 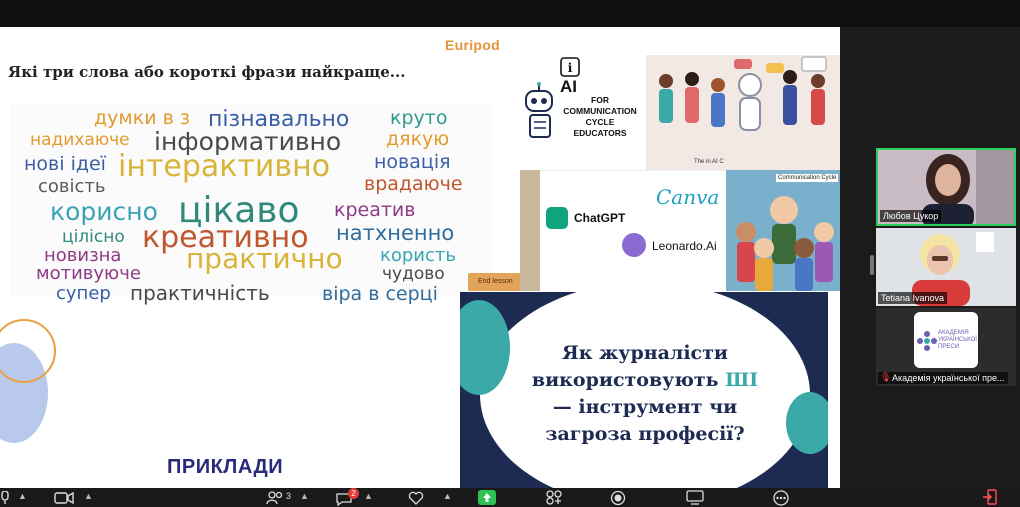 What do you see at coordinates (5, 498) in the screenshot?
I see `microphone-icon` at bounding box center [5, 498].